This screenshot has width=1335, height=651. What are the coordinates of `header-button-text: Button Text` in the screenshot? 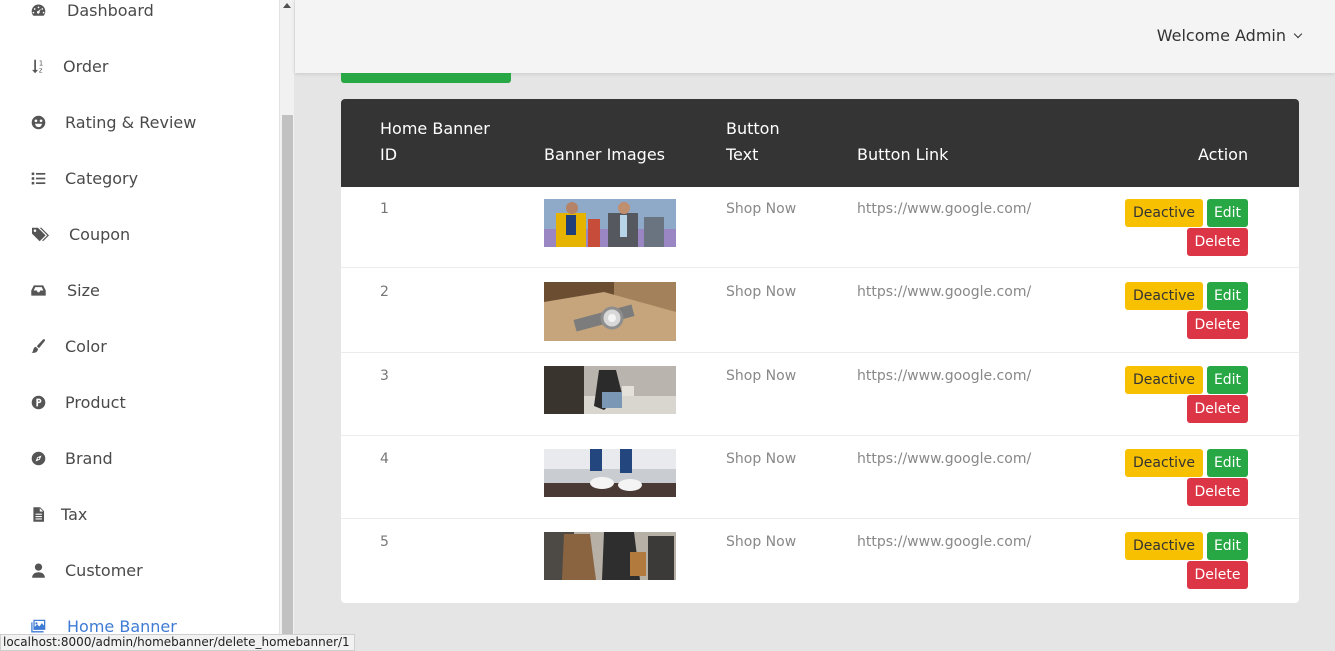 It's located at (753, 142).